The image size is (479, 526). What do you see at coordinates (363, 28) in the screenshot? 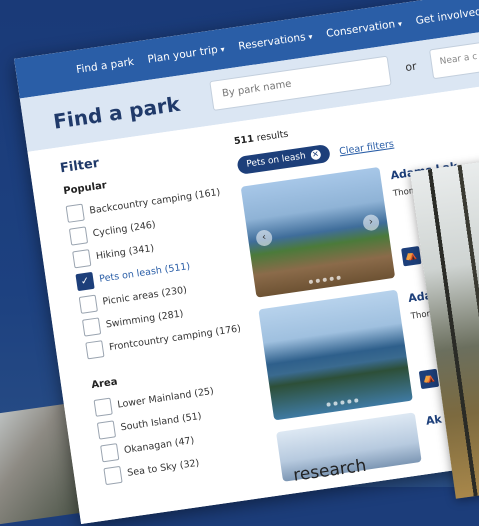
I see `nav-conservation: Conservation ▾` at bounding box center [363, 28].